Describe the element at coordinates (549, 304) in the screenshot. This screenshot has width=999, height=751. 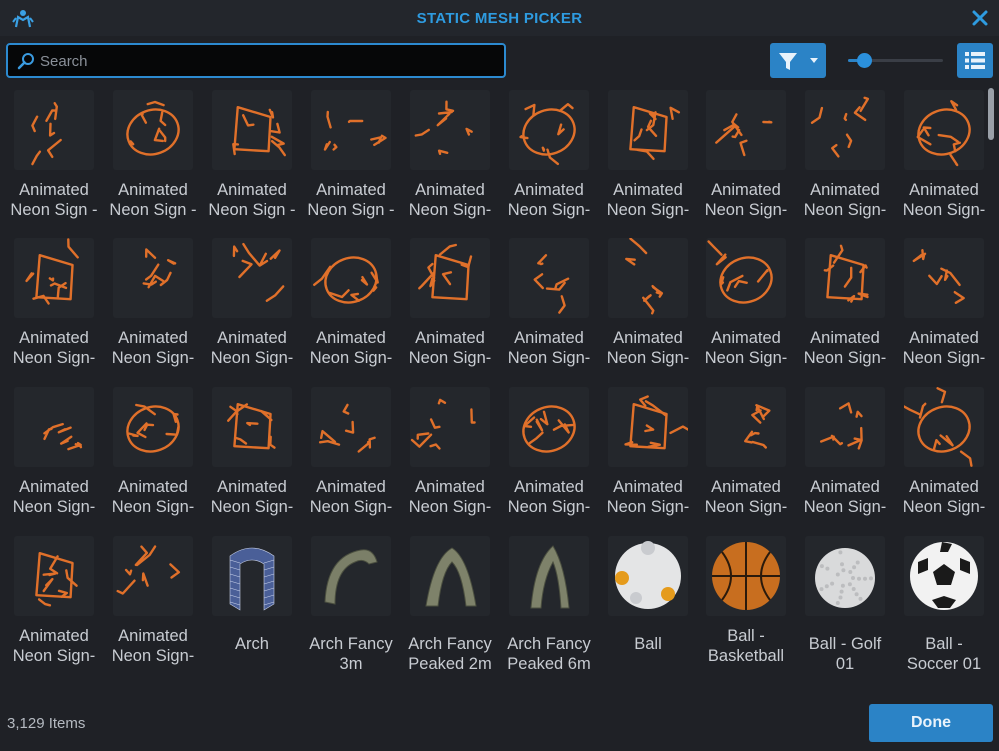
I see `asset-tile: Animated Neon Sign-Left Wing` at that location.